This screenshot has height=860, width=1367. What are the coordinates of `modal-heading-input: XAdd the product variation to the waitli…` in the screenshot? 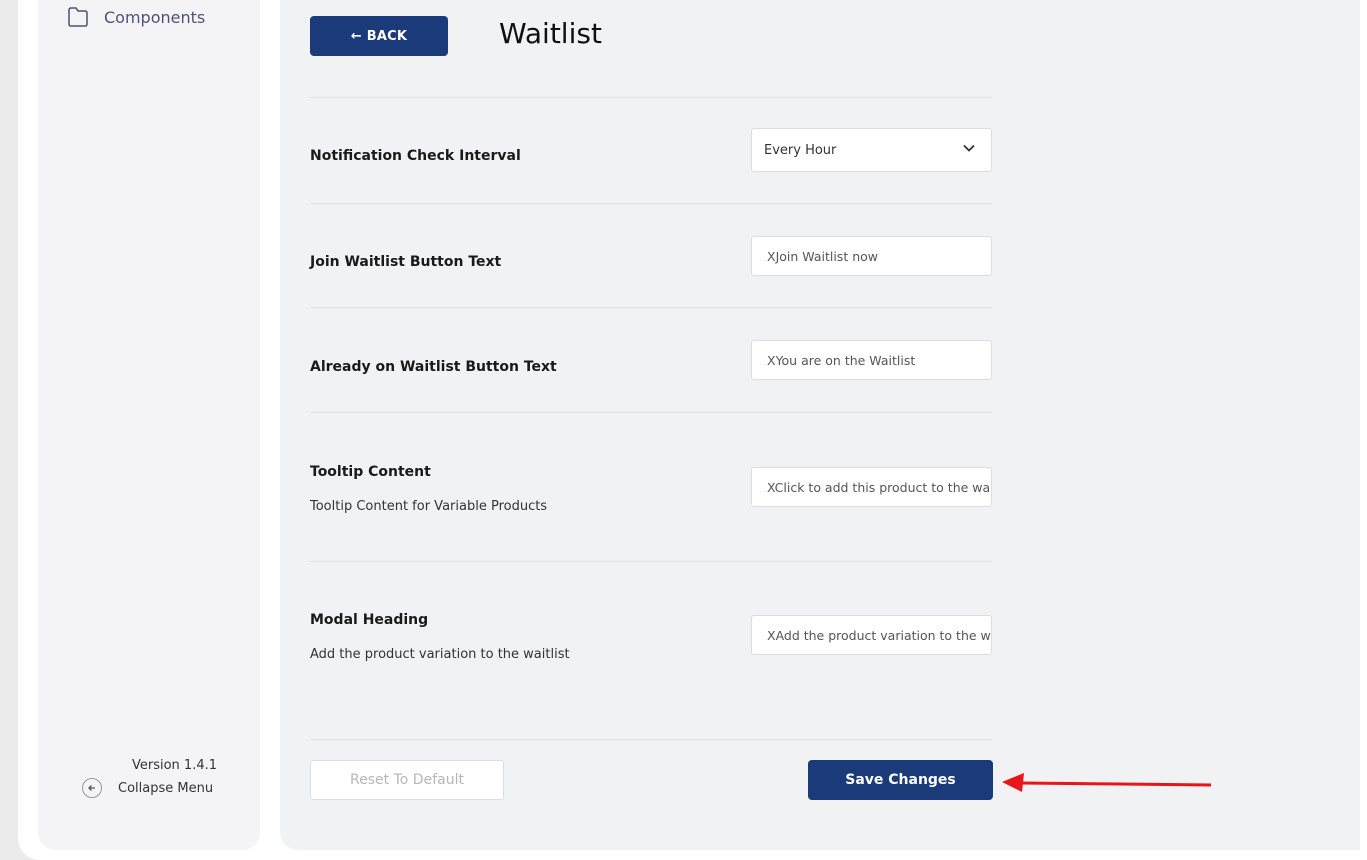 It's located at (871, 635).